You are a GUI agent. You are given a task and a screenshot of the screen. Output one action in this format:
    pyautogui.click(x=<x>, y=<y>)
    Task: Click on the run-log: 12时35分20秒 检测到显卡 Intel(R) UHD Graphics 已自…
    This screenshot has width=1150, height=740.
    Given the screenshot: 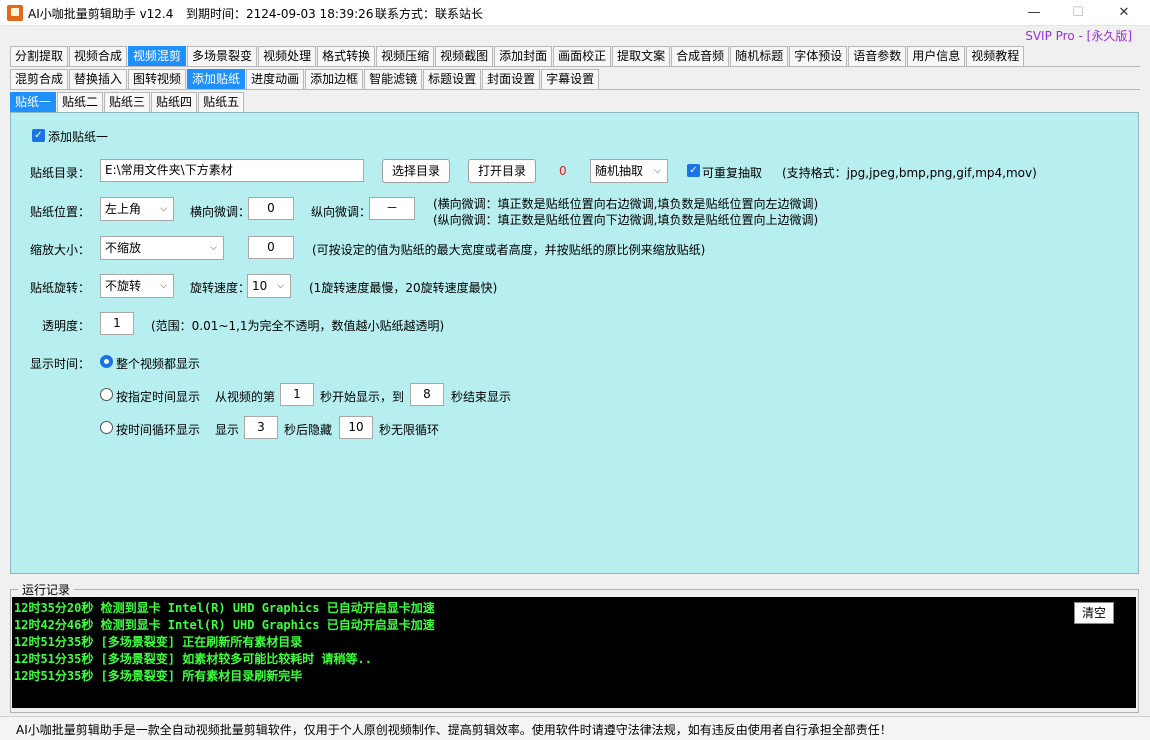 What is the action you would take?
    pyautogui.click(x=574, y=652)
    